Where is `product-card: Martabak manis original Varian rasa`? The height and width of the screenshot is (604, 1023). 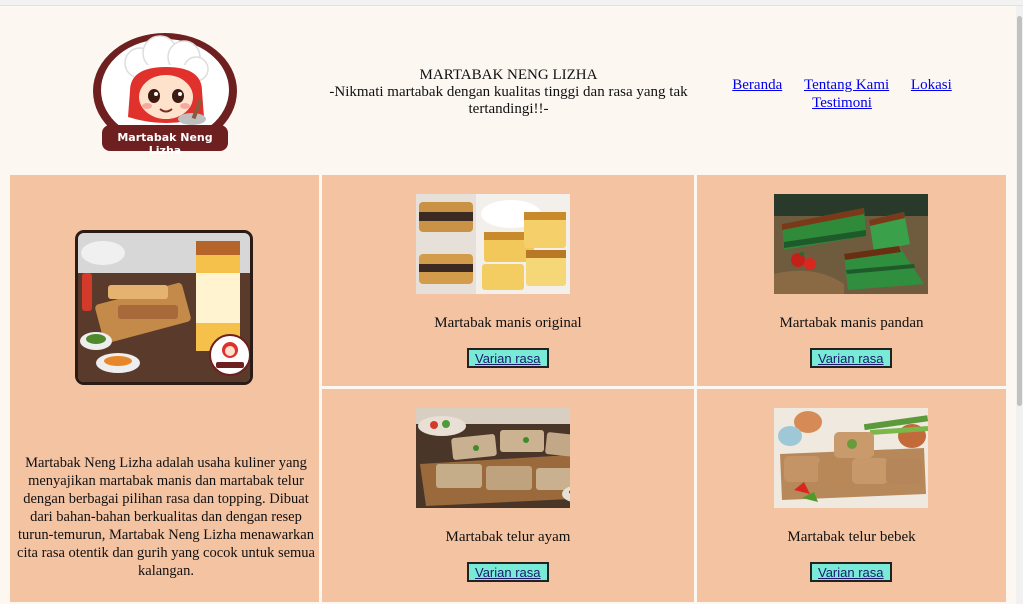
product-card: Martabak manis original Varian rasa is located at coordinates (508, 280).